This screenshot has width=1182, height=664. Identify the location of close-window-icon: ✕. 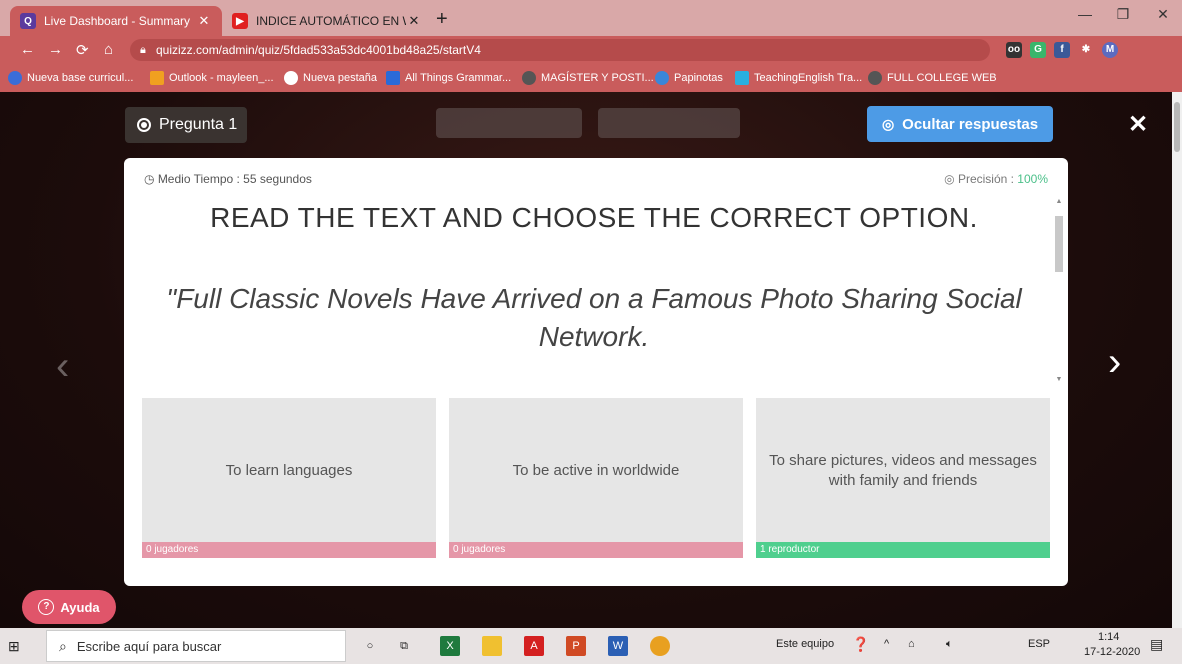
(1161, 14).